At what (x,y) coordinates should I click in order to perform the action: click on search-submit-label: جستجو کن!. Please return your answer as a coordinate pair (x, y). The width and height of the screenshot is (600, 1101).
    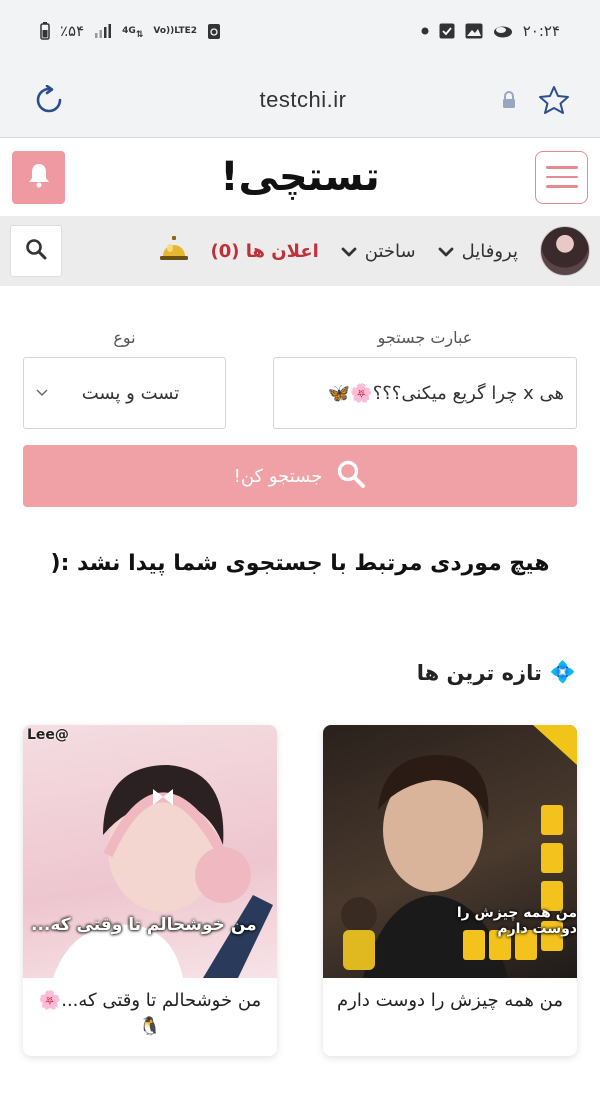
    Looking at the image, I should click on (278, 476).